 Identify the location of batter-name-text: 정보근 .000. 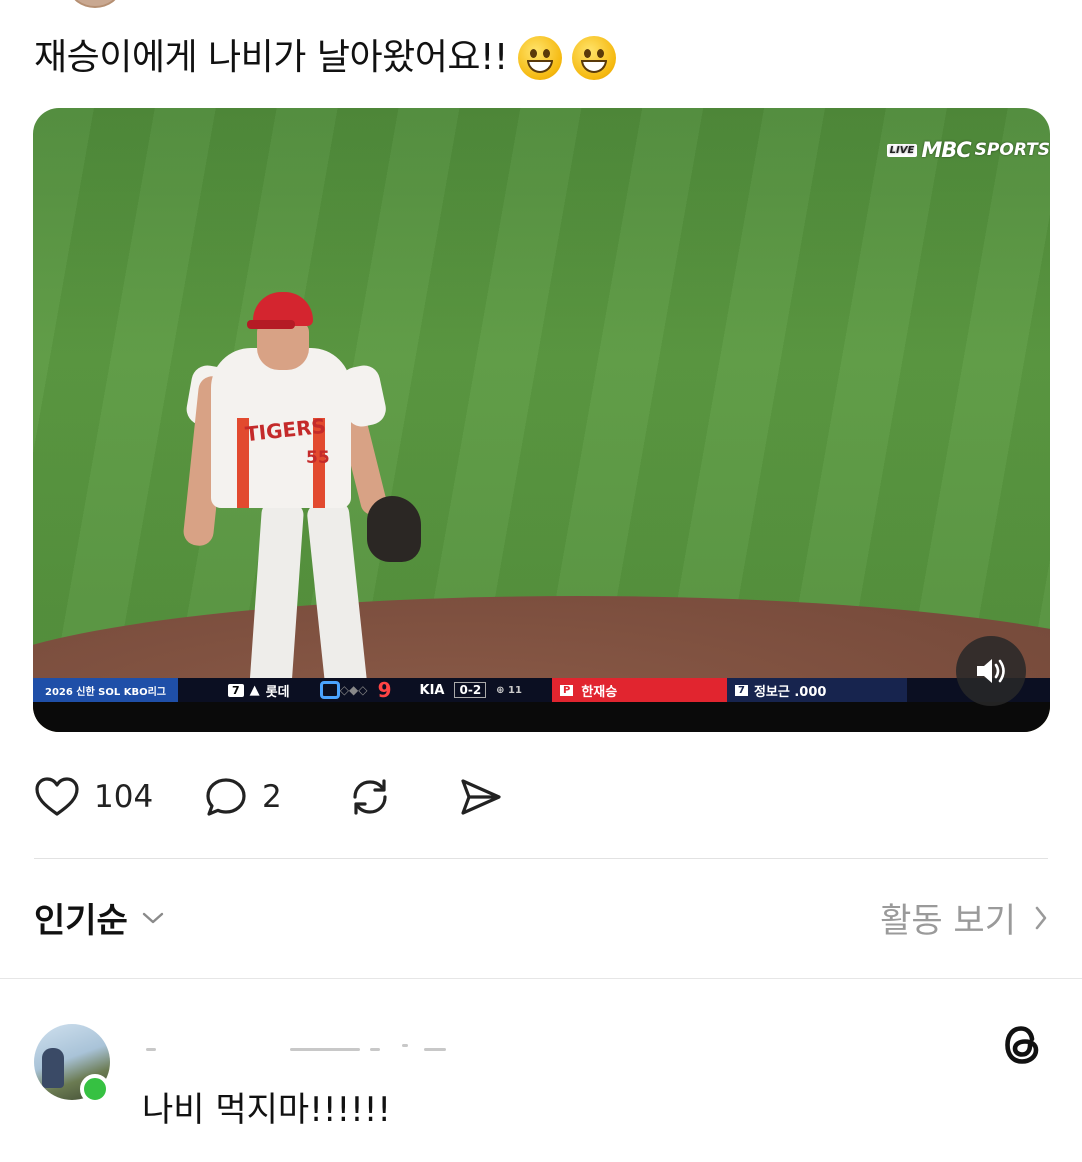
(790, 692).